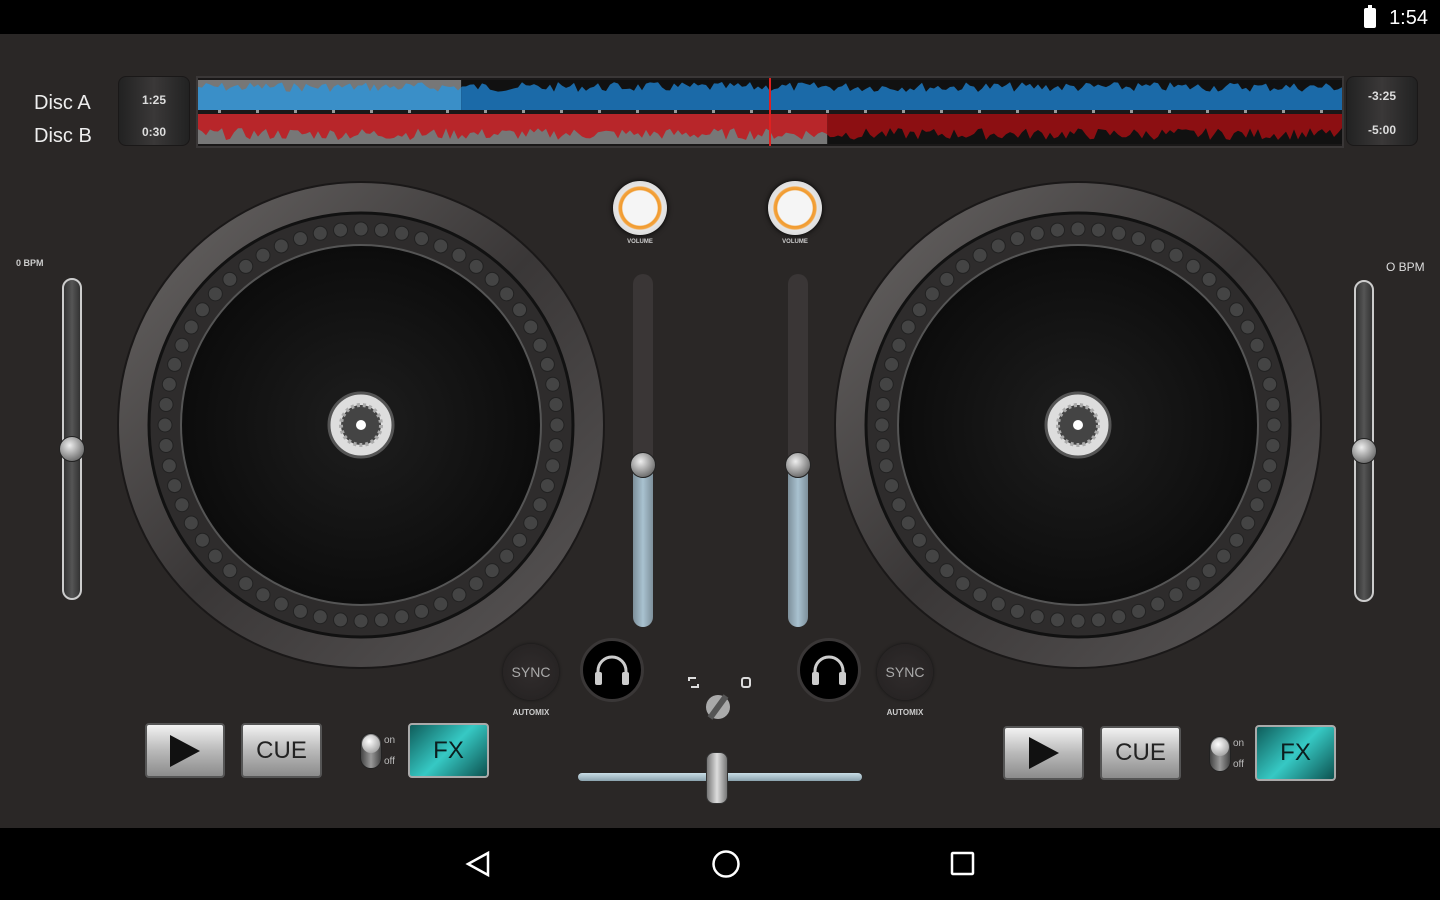  What do you see at coordinates (1364, 450) in the screenshot?
I see `pitch-slider-b-thumb` at bounding box center [1364, 450].